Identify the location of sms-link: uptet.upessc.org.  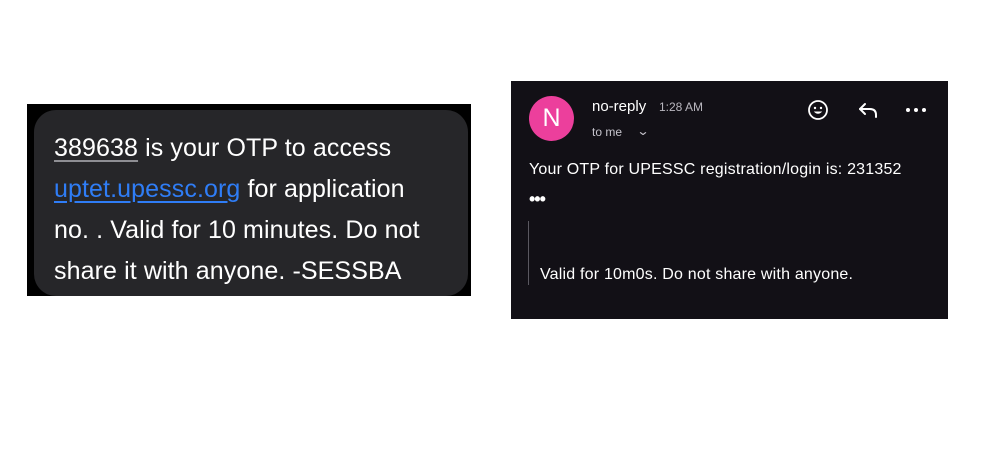
(147, 189).